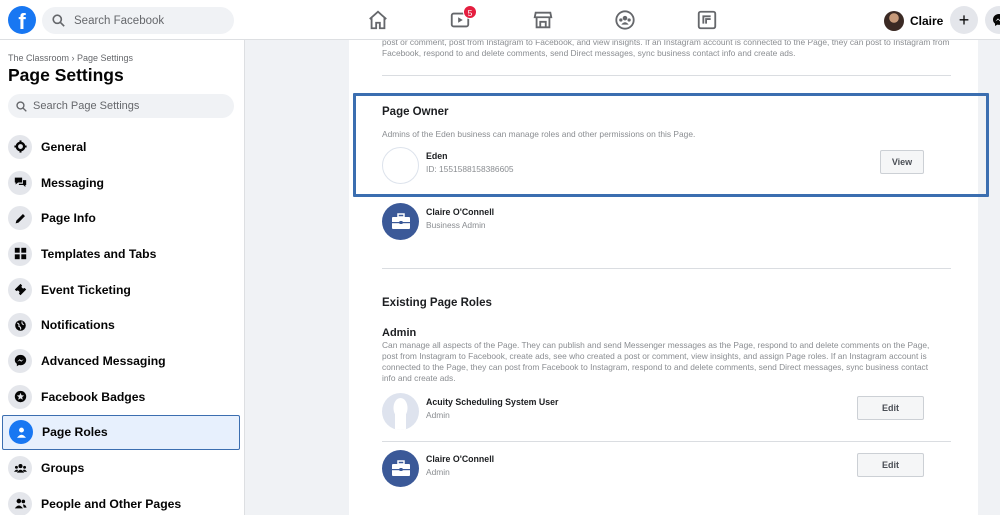  I want to click on sidebar-item-label: Messaging, so click(72, 182).